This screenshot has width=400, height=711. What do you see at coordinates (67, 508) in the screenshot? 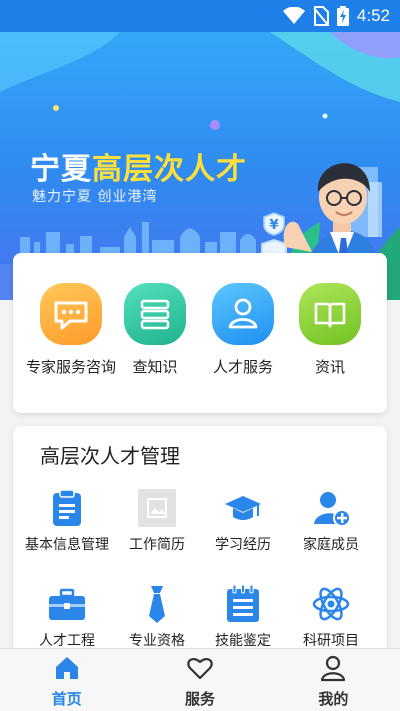
I see `clipboard-icon` at bounding box center [67, 508].